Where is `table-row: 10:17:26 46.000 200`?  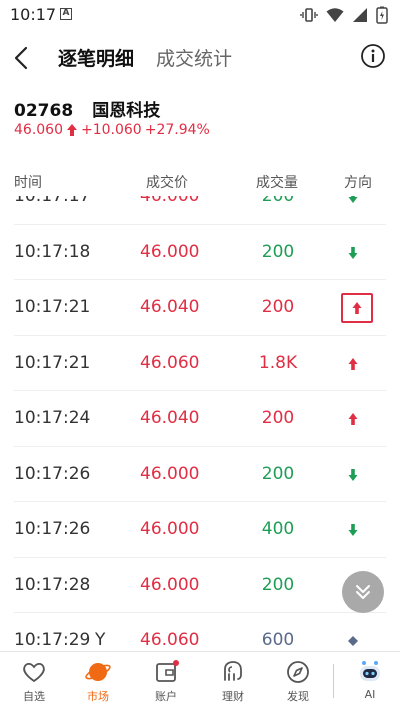
table-row: 10:17:26 46.000 200 is located at coordinates (200, 474).